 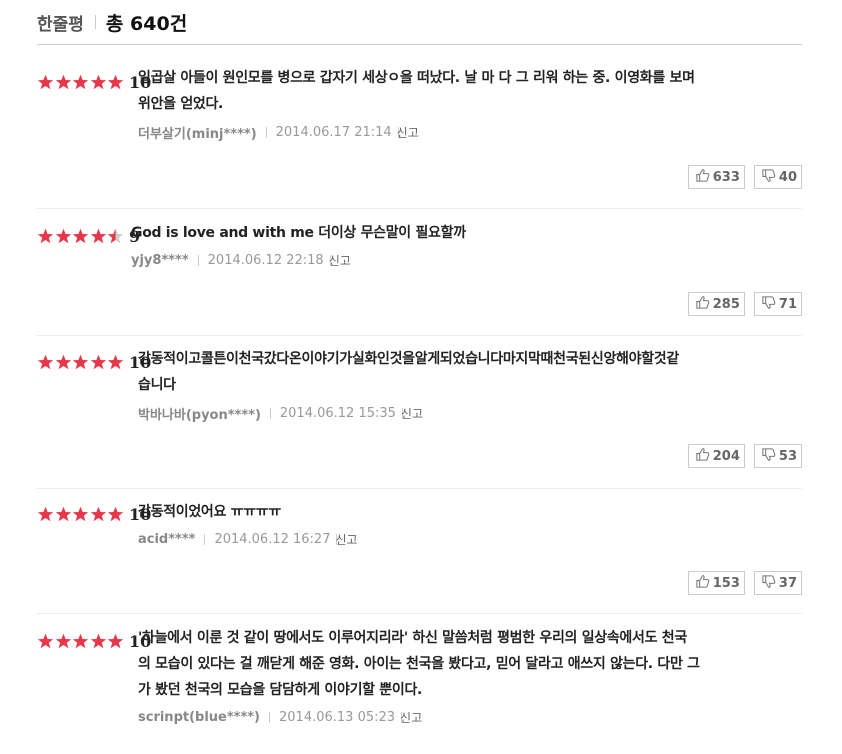 What do you see at coordinates (280, 690) in the screenshot?
I see `review-text-line: 가 봤던 천국의 모습을 담담하게 이야기할 뿐이다.` at bounding box center [280, 690].